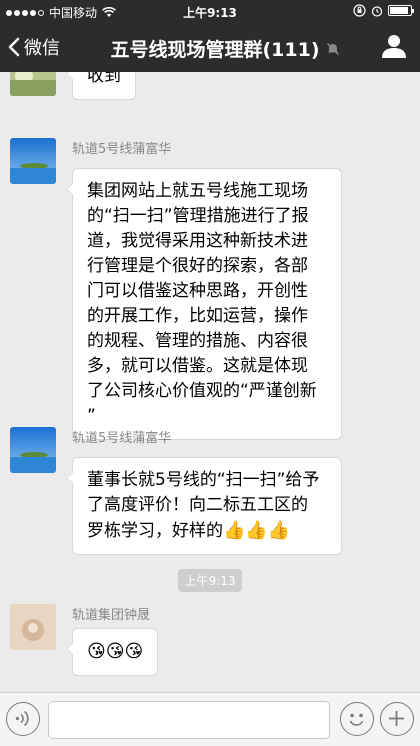 This screenshot has height=746, width=420. I want to click on message-line: 多，就可以借鉴。这就是体现, so click(197, 366).